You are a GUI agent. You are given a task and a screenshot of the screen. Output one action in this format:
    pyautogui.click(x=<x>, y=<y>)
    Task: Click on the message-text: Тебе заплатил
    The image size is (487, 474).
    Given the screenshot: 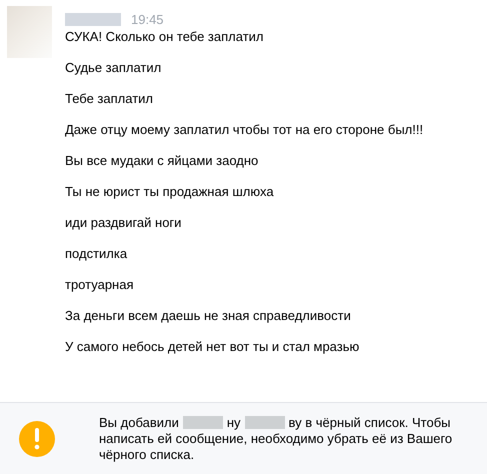 What is the action you would take?
    pyautogui.click(x=109, y=99)
    